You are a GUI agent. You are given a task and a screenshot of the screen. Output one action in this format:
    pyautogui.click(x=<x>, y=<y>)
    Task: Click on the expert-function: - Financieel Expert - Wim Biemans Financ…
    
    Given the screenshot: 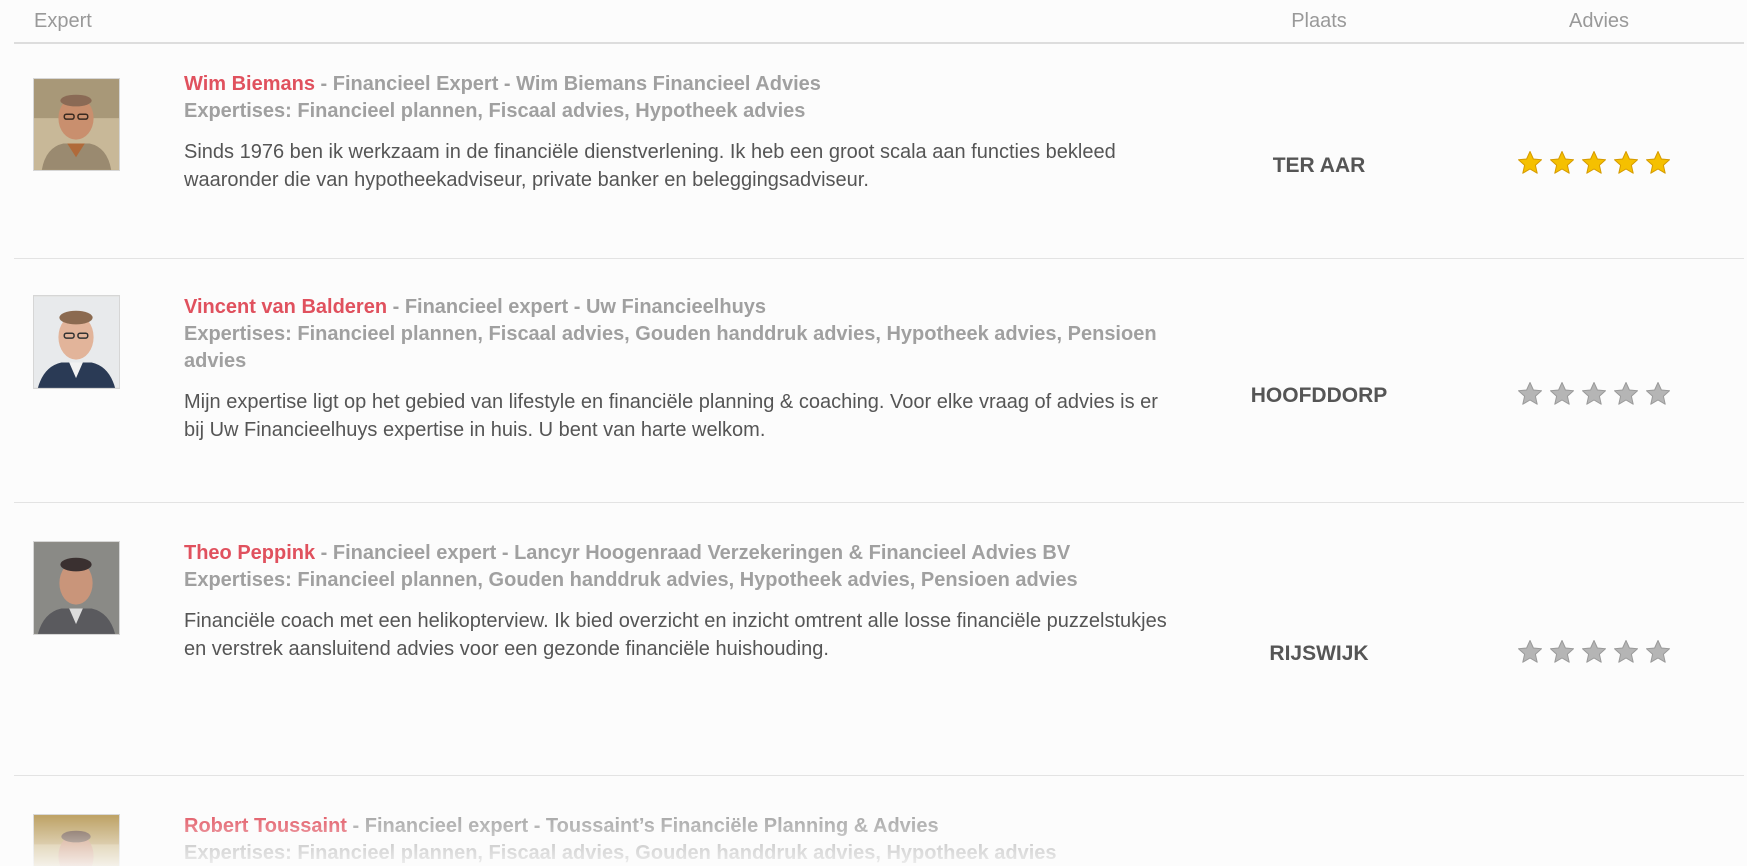 What is the action you would take?
    pyautogui.click(x=567, y=84)
    